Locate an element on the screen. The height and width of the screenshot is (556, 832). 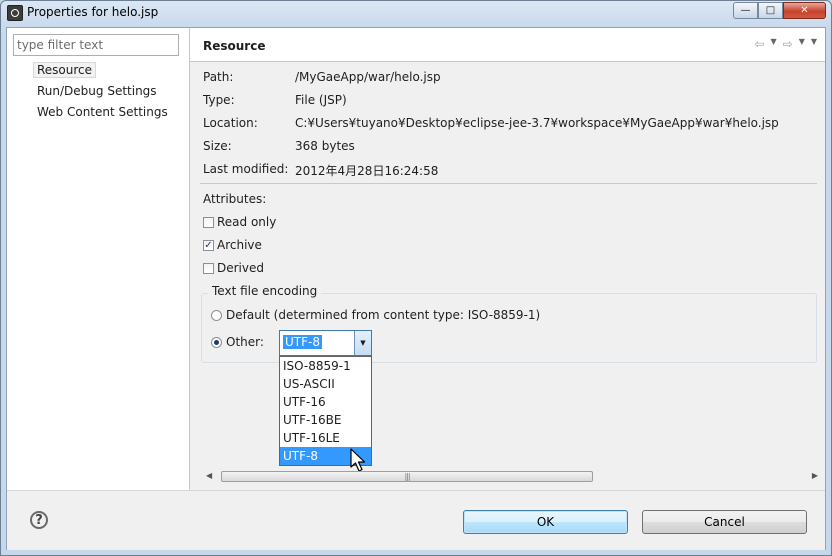
forward-arrow-icon: ⇨ is located at coordinates (788, 44).